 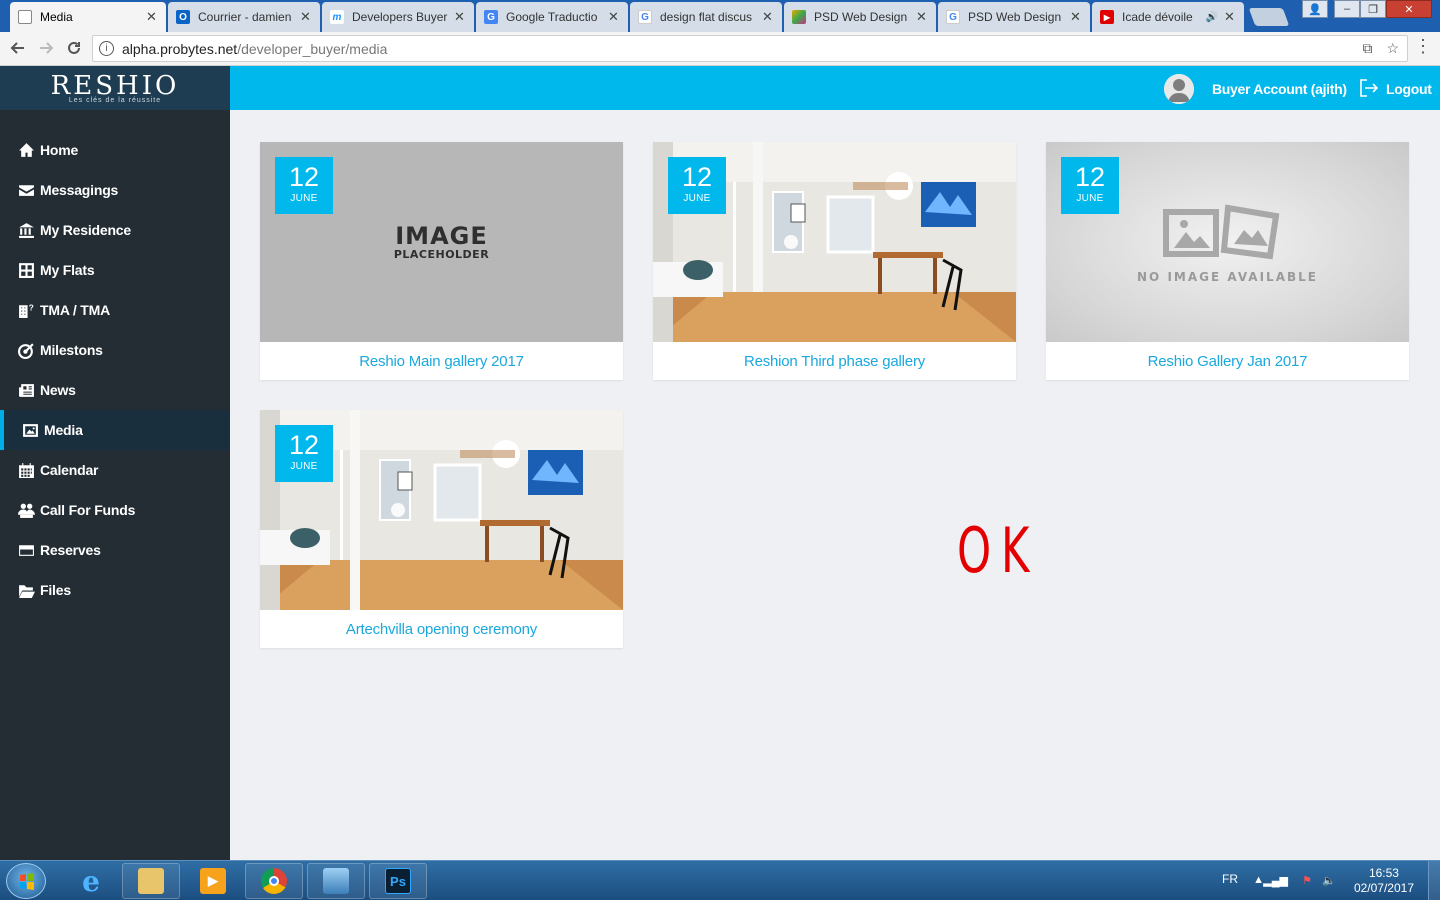 What do you see at coordinates (18, 48) in the screenshot?
I see `back-button` at bounding box center [18, 48].